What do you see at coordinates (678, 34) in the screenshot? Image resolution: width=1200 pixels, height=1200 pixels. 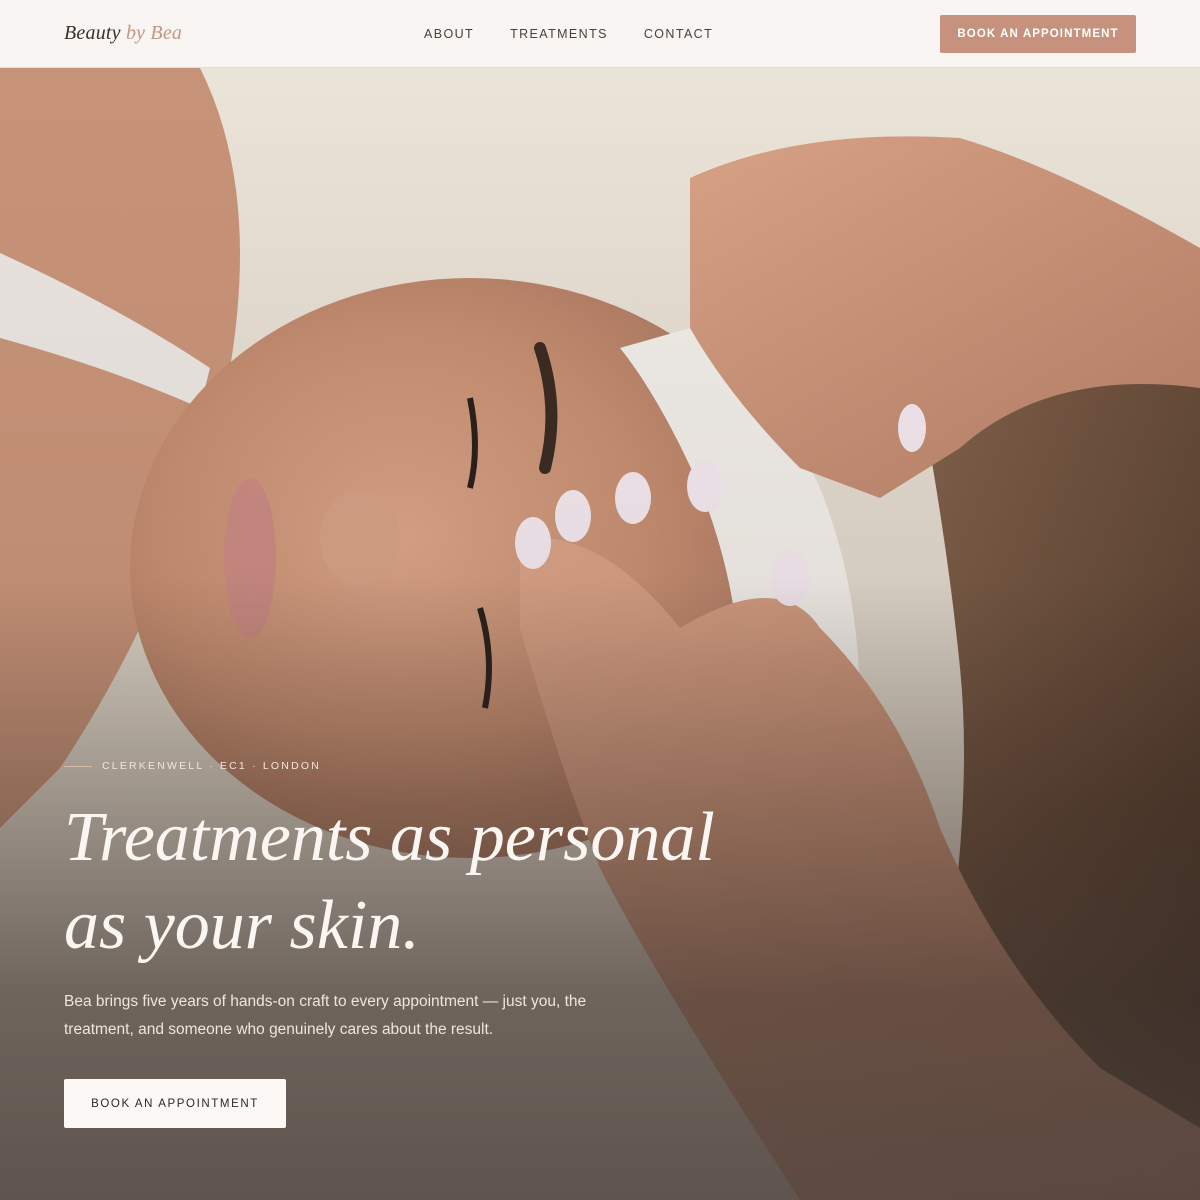 I see `nav-link-contact: CONTACT` at bounding box center [678, 34].